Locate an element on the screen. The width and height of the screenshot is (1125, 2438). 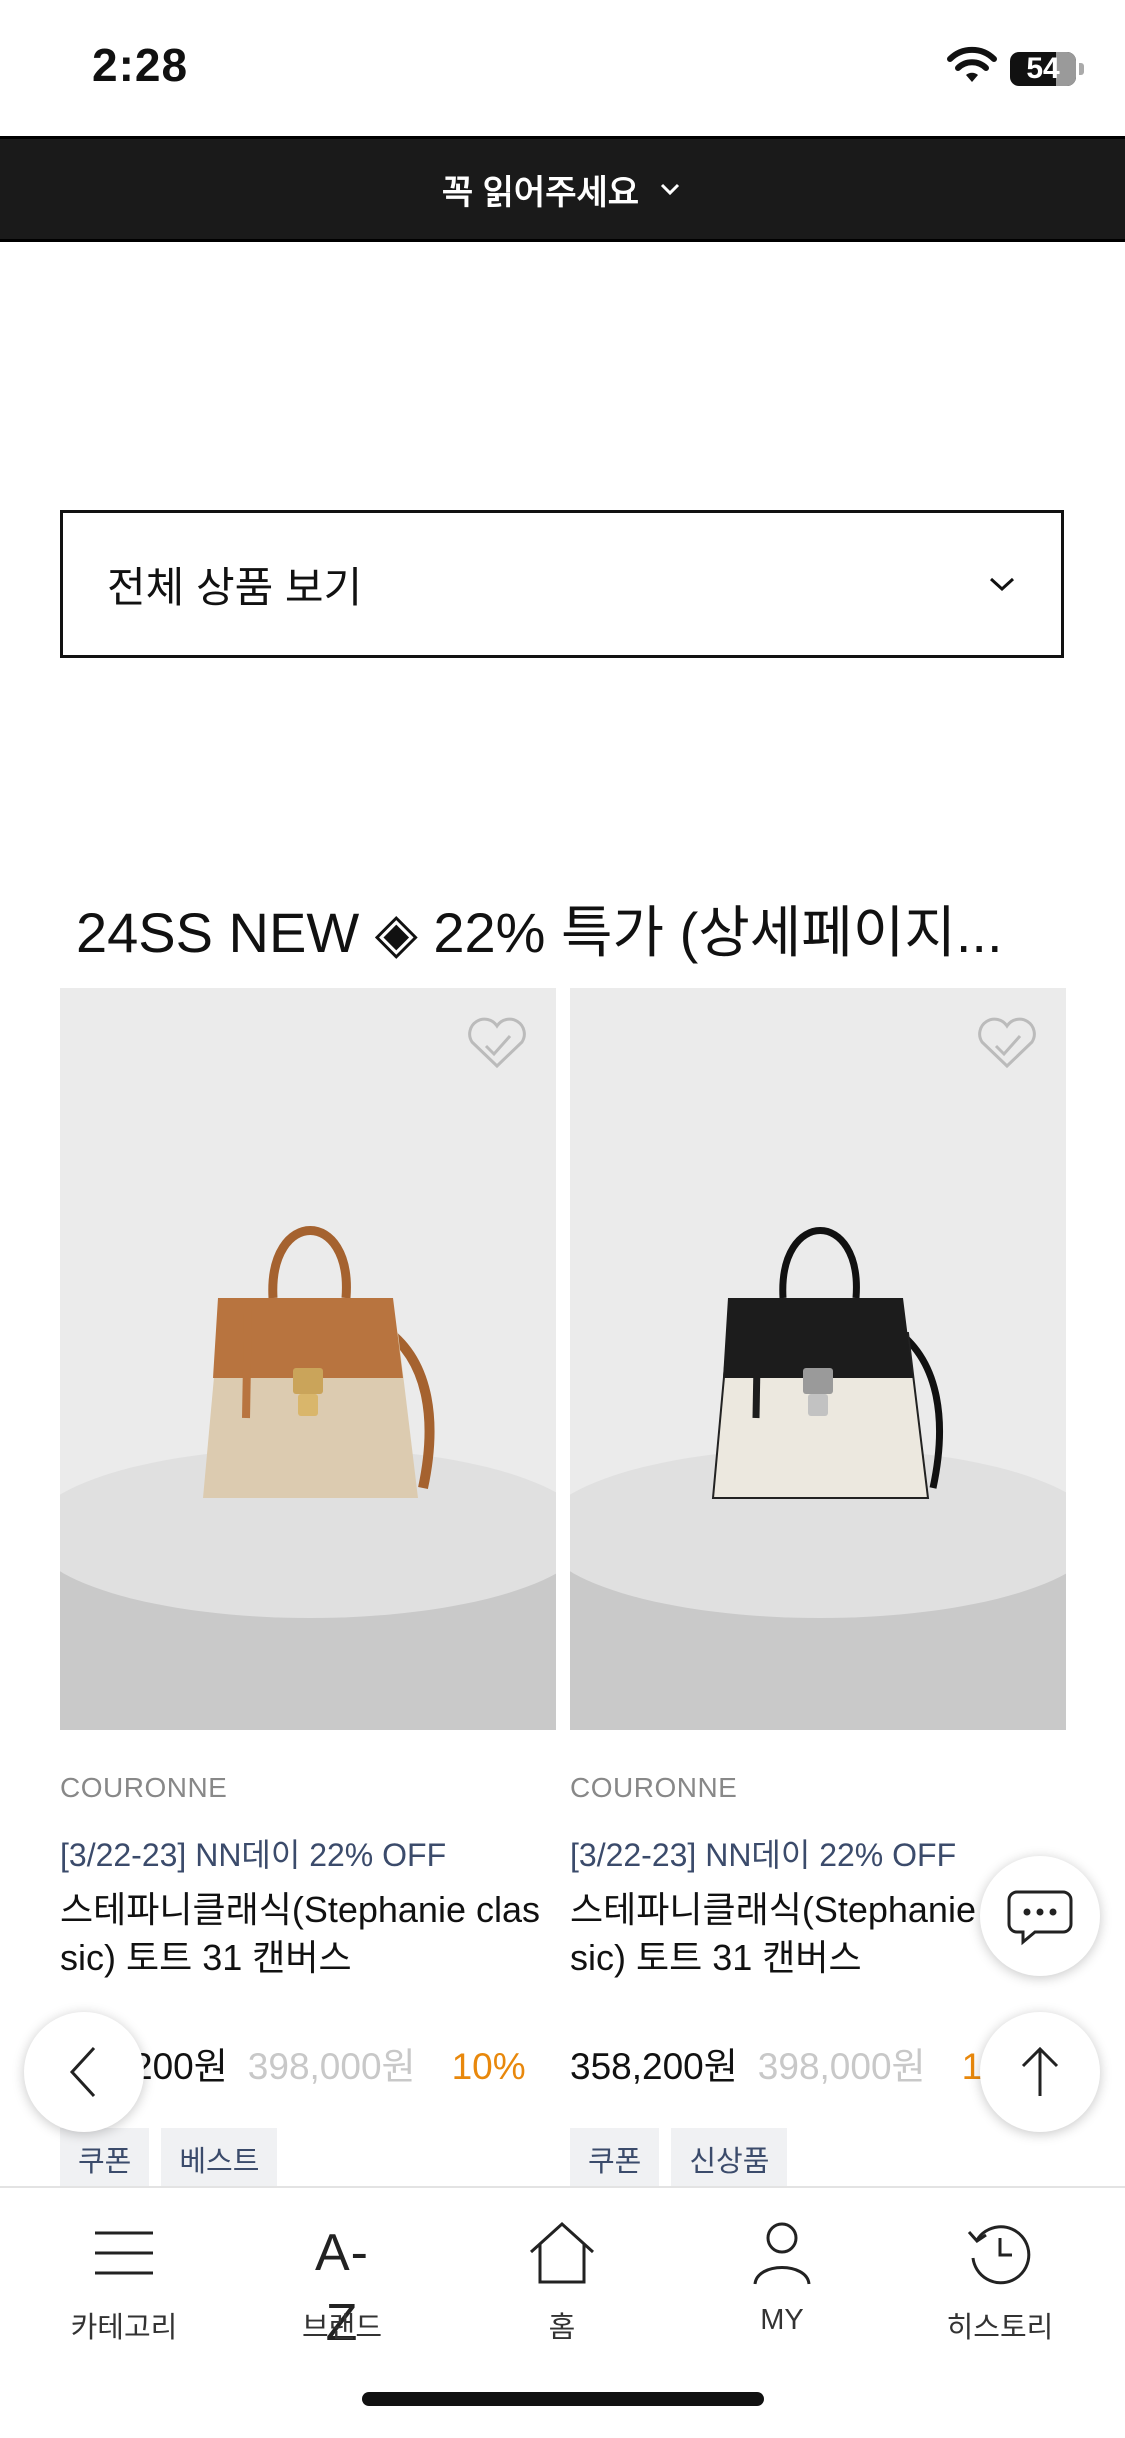
chevron-left-icon is located at coordinates (82, 2072).